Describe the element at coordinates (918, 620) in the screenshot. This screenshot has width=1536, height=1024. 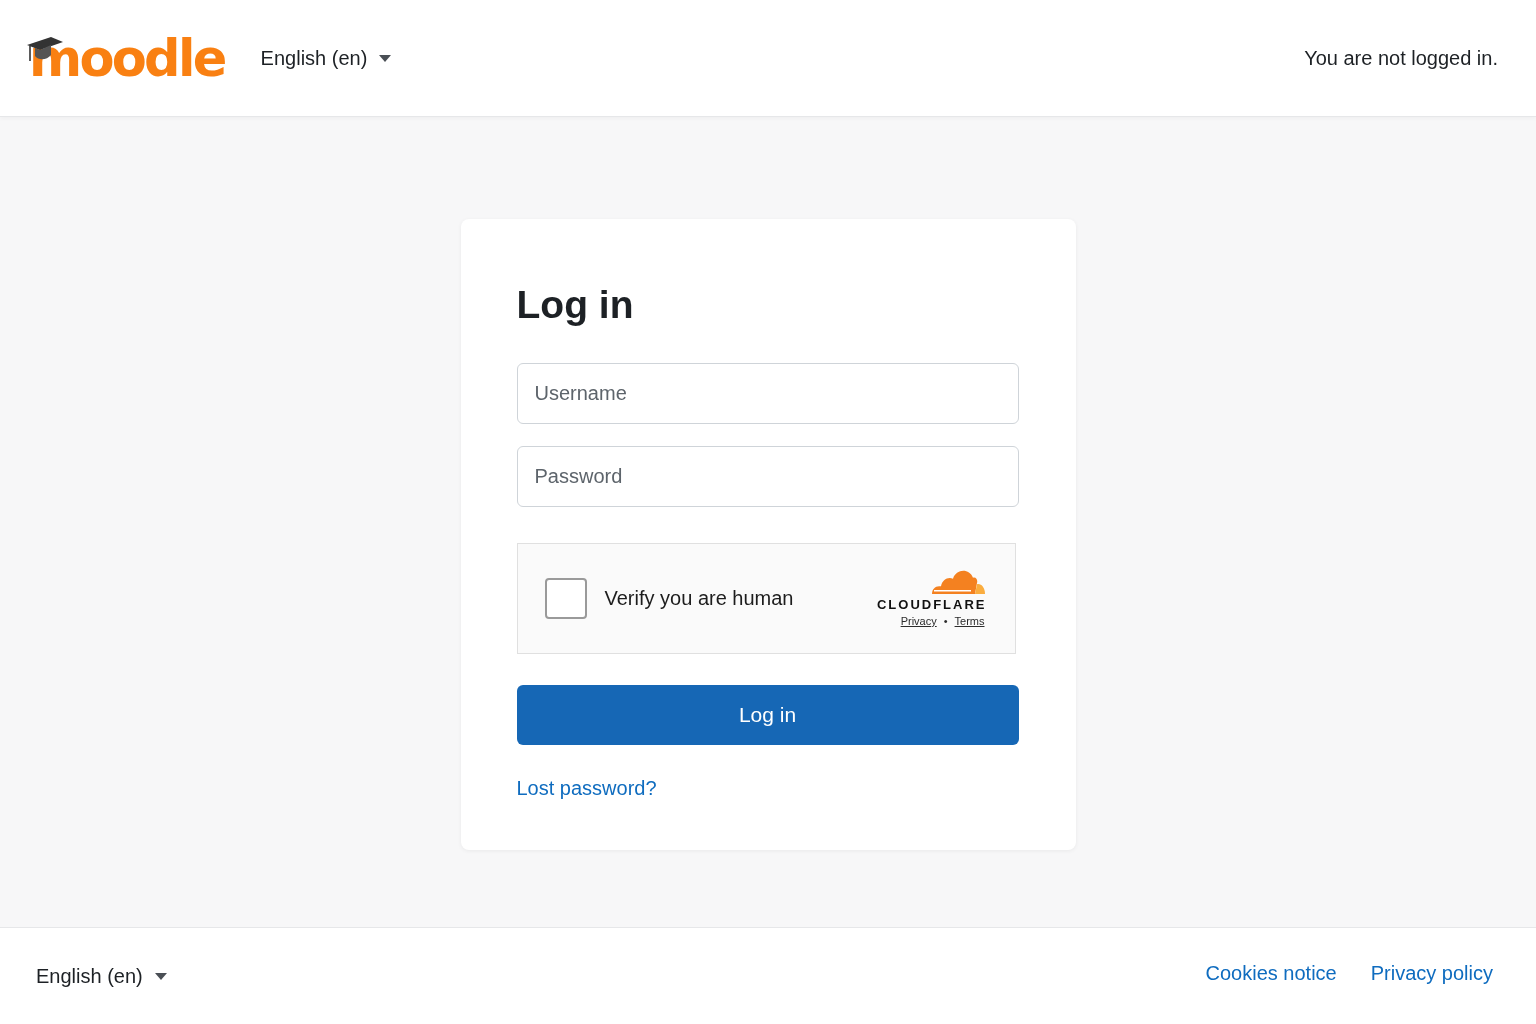
I see `widget-link: Privacy` at that location.